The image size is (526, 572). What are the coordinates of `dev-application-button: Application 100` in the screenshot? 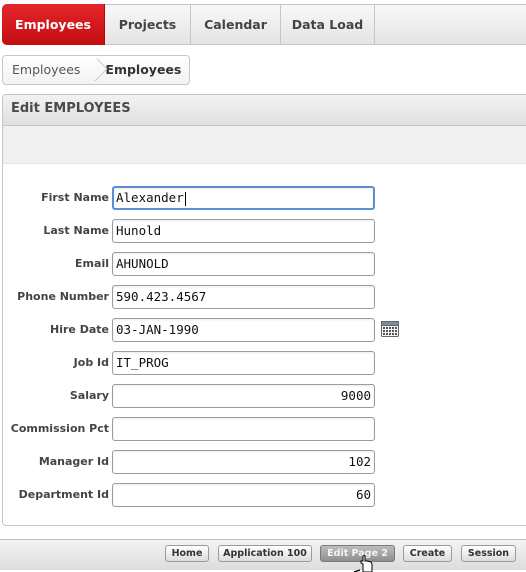 It's located at (265, 553).